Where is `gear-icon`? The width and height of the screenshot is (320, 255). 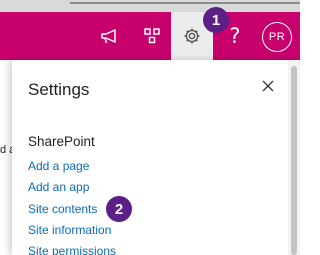 gear-icon is located at coordinates (192, 36).